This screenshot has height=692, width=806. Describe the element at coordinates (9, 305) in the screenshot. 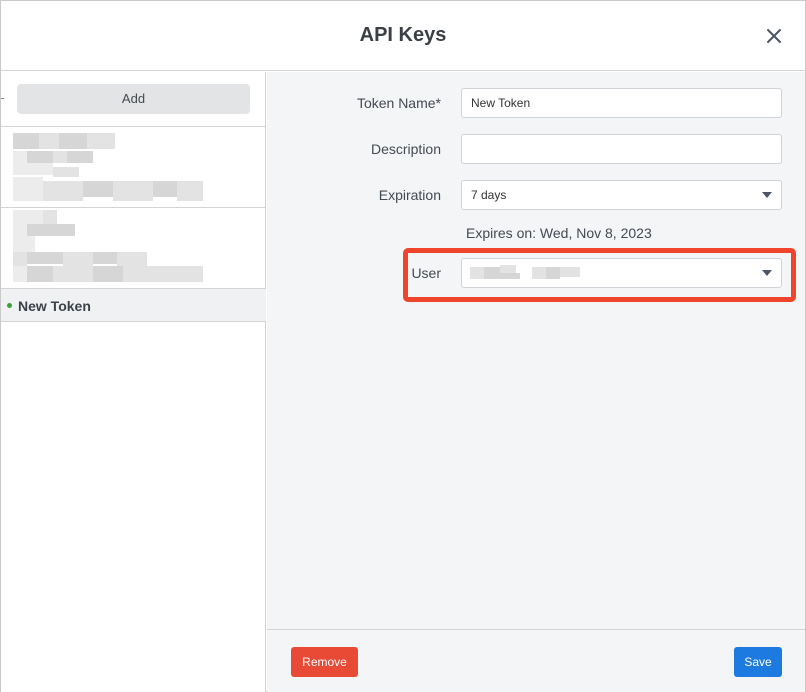

I see `status-dot-icon` at that location.